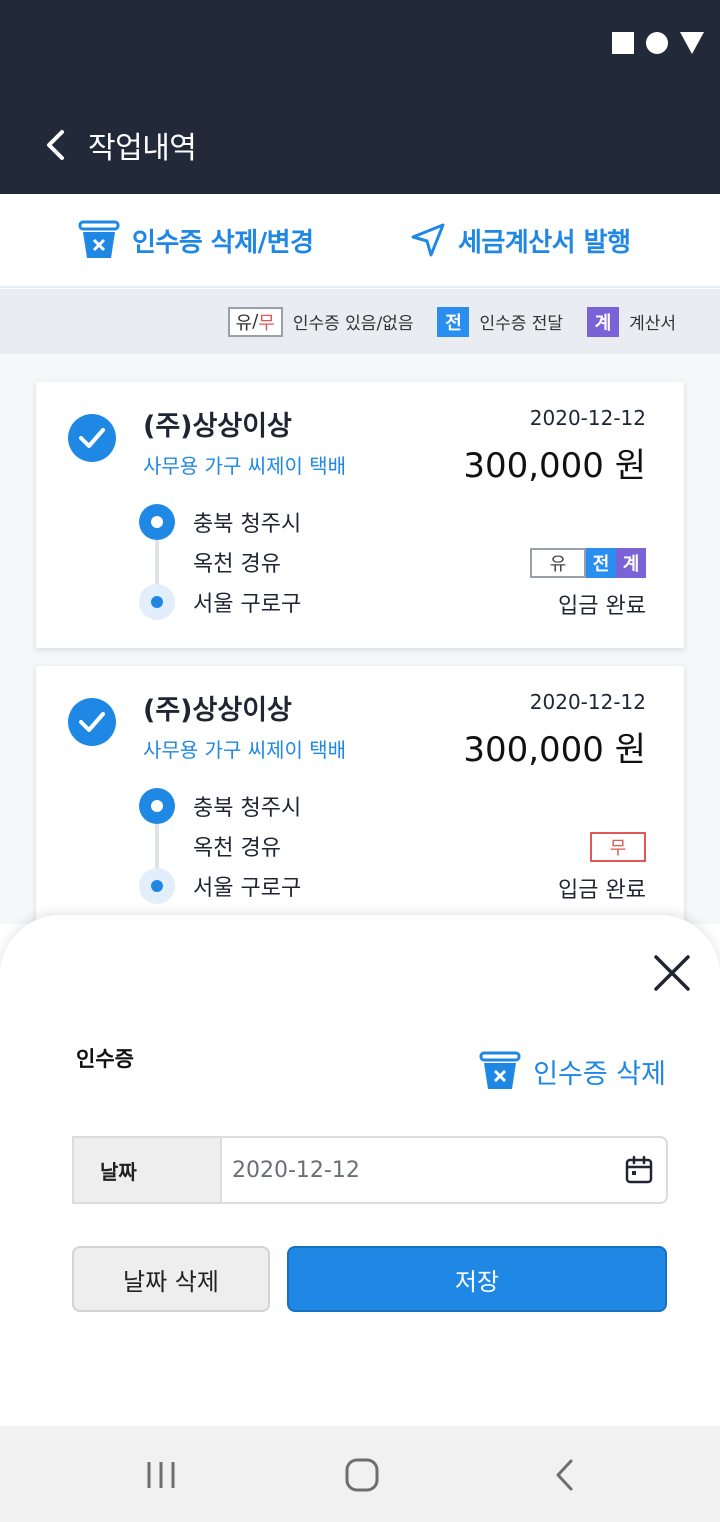  I want to click on legend-transfer-badge: 전, so click(453, 321).